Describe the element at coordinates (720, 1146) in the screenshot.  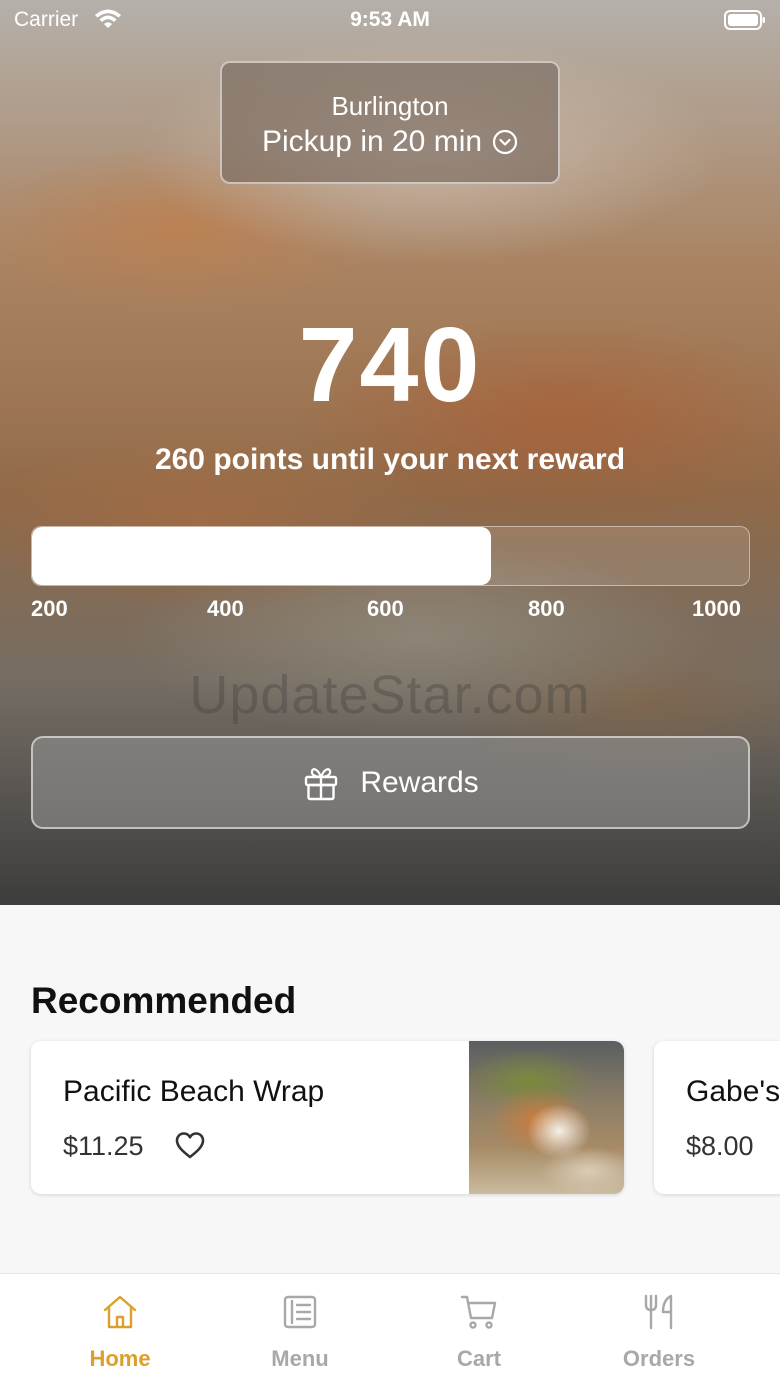
I see `item-price: $8.00` at that location.